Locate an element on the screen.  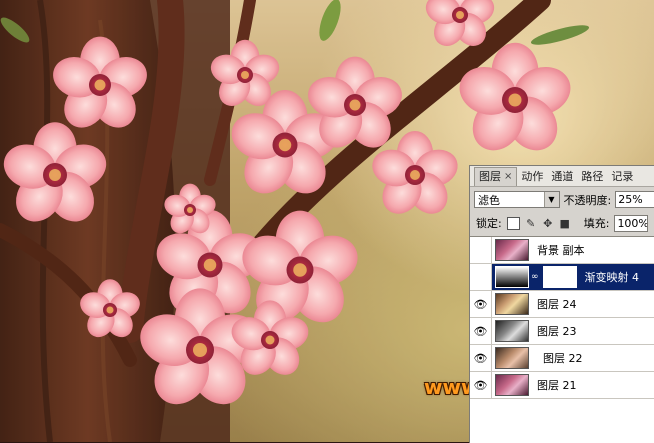
layer-row: 👁 图层 23 is located at coordinates (562, 331).